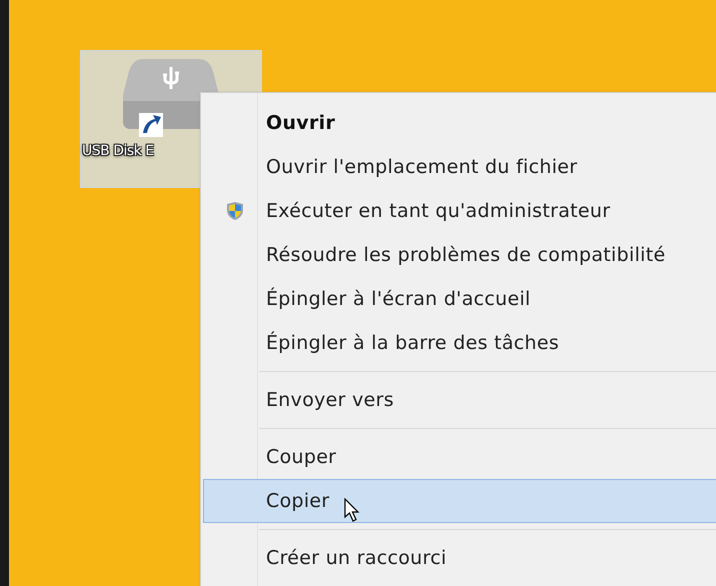 This screenshot has width=716, height=586. What do you see at coordinates (352, 510) in the screenshot?
I see `mouse-cursor-icon` at bounding box center [352, 510].